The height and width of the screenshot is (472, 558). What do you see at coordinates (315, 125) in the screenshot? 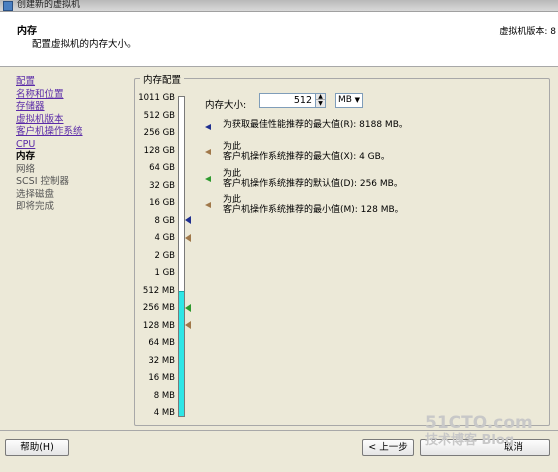
I see `legend-text: 为获取最佳性能推荐的最大值(R): 8188 MB。` at bounding box center [315, 125].